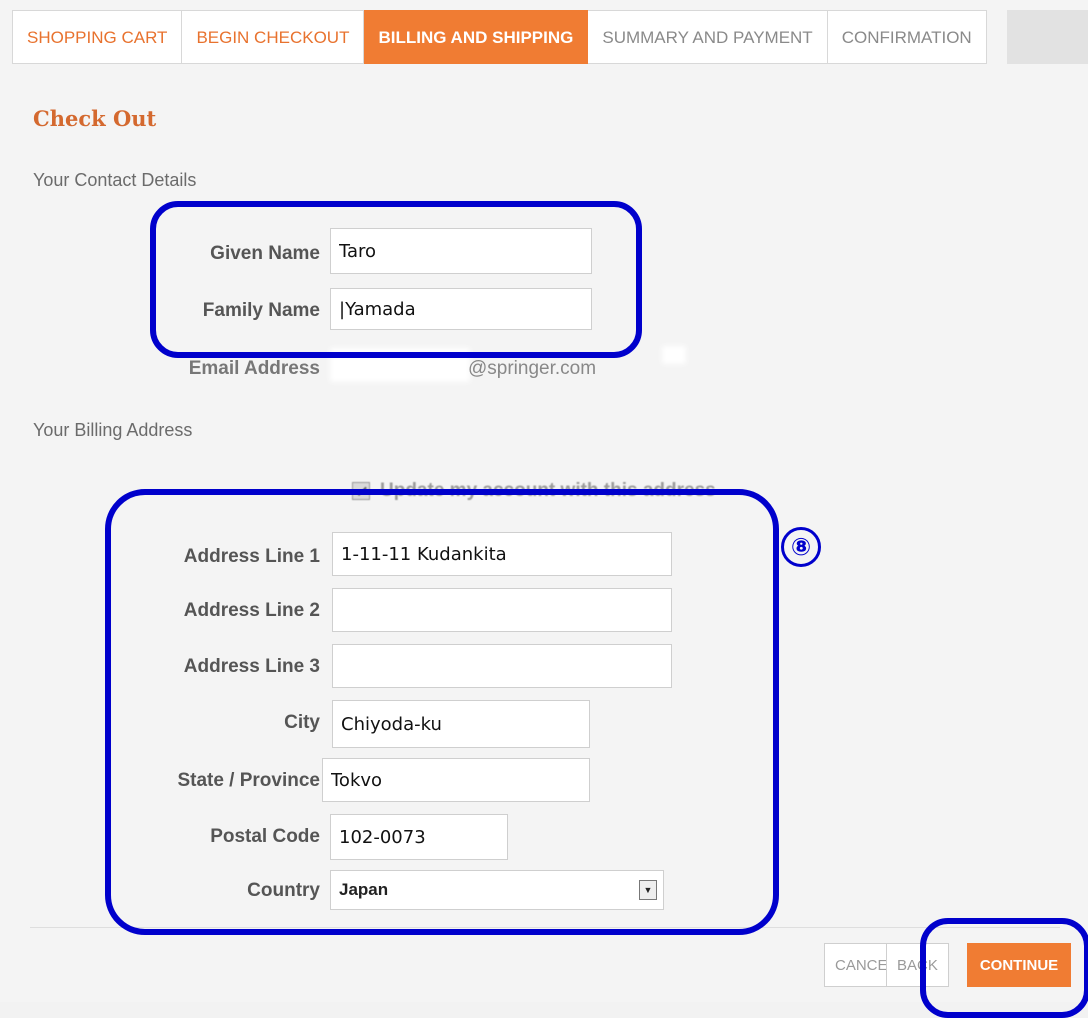  I want to click on page-title: Check Out, so click(95, 118).